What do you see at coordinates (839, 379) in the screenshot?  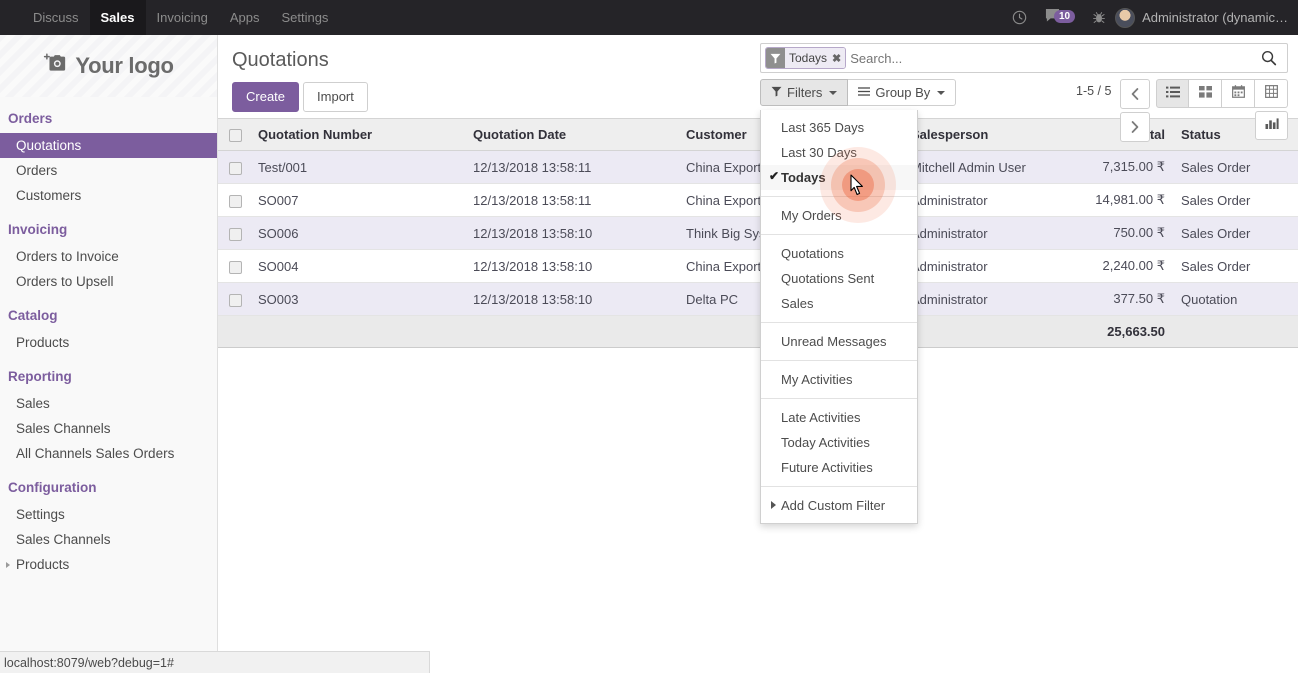 I see `filter-option-my-activities: My Activities` at bounding box center [839, 379].